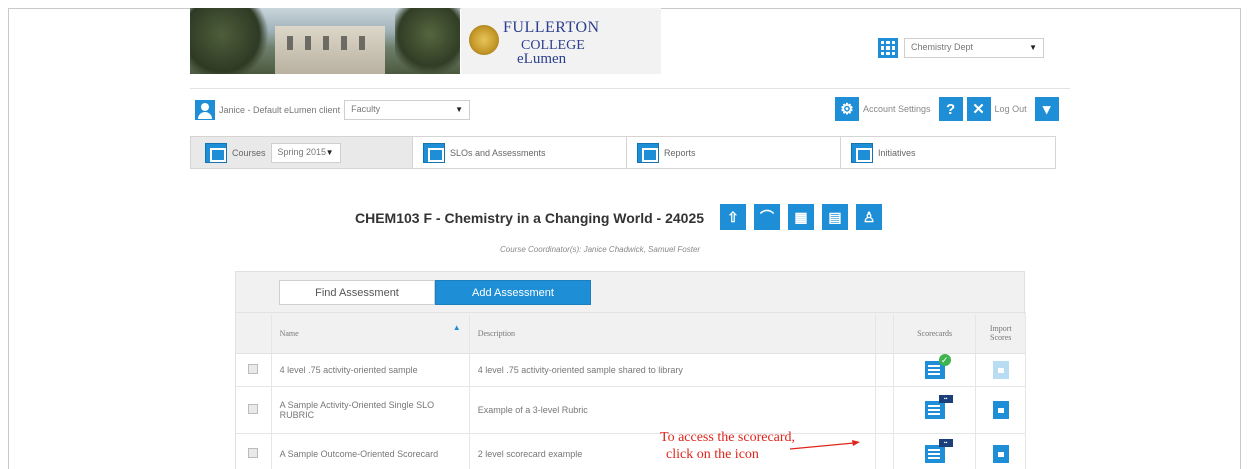 The height and width of the screenshot is (469, 1249). What do you see at coordinates (974, 48) in the screenshot?
I see `department-select: Chemistry Dept ▼` at bounding box center [974, 48].